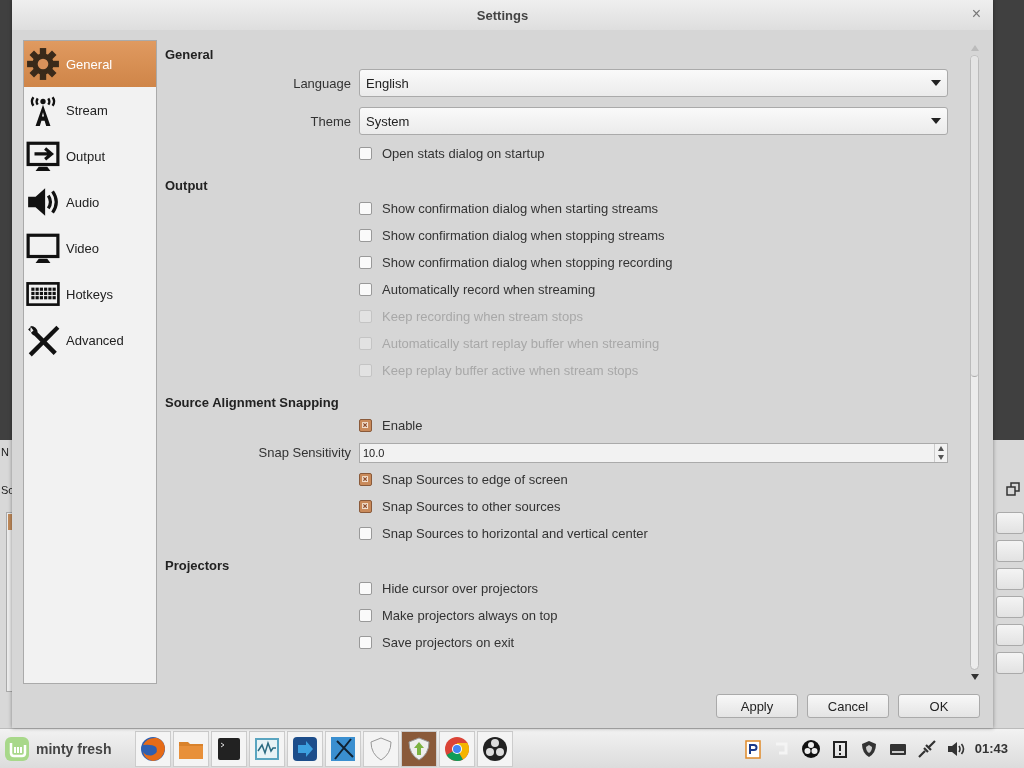 The image size is (1024, 768). Describe the element at coordinates (90, 202) in the screenshot. I see `sidebar-item: Audio` at that location.